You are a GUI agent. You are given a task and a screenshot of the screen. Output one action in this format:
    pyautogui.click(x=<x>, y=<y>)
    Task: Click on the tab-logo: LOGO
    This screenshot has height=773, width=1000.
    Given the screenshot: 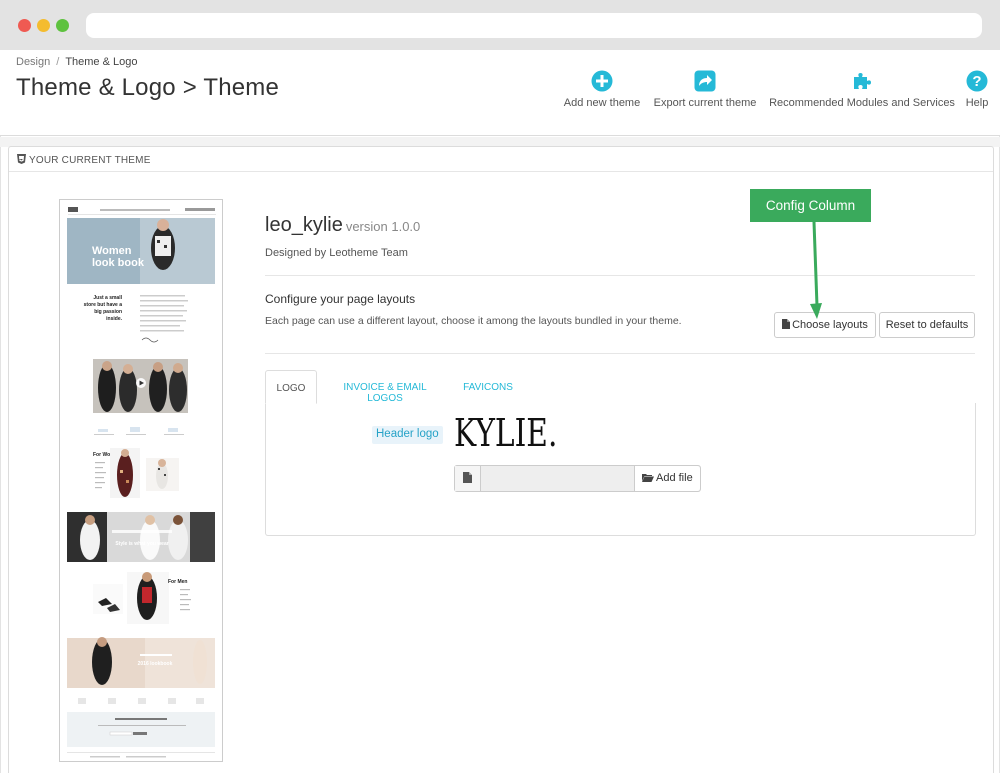 What is the action you would take?
    pyautogui.click(x=291, y=387)
    